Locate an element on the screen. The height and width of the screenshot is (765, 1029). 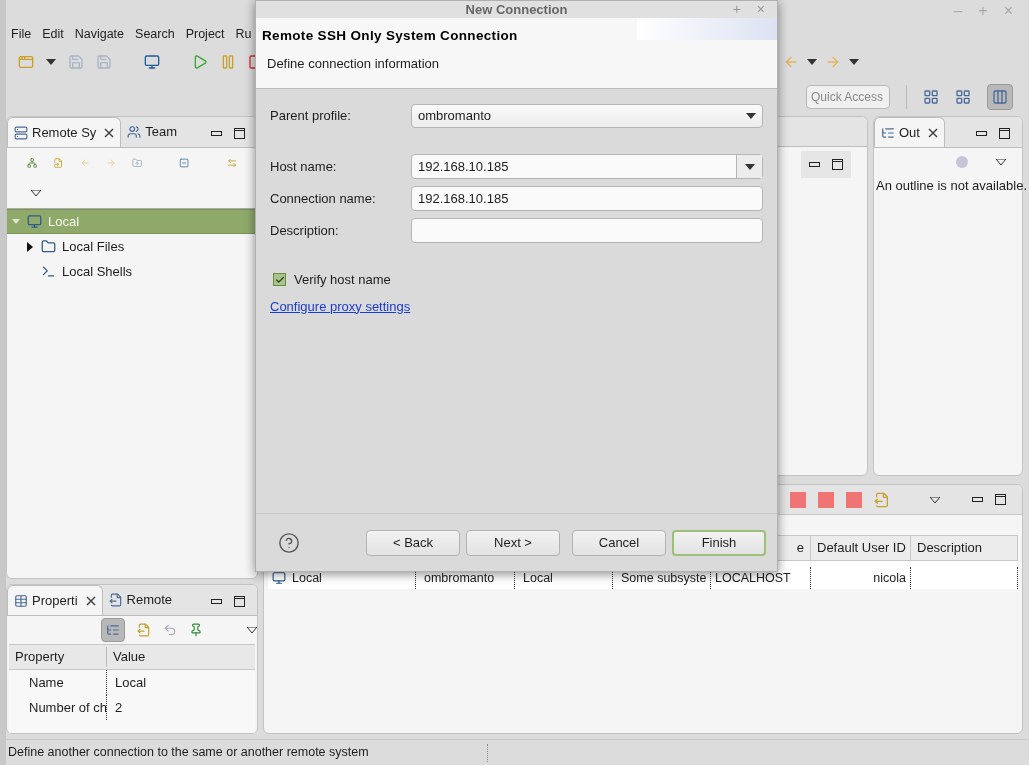
profile-dropdown: ombromanto is located at coordinates (587, 115).